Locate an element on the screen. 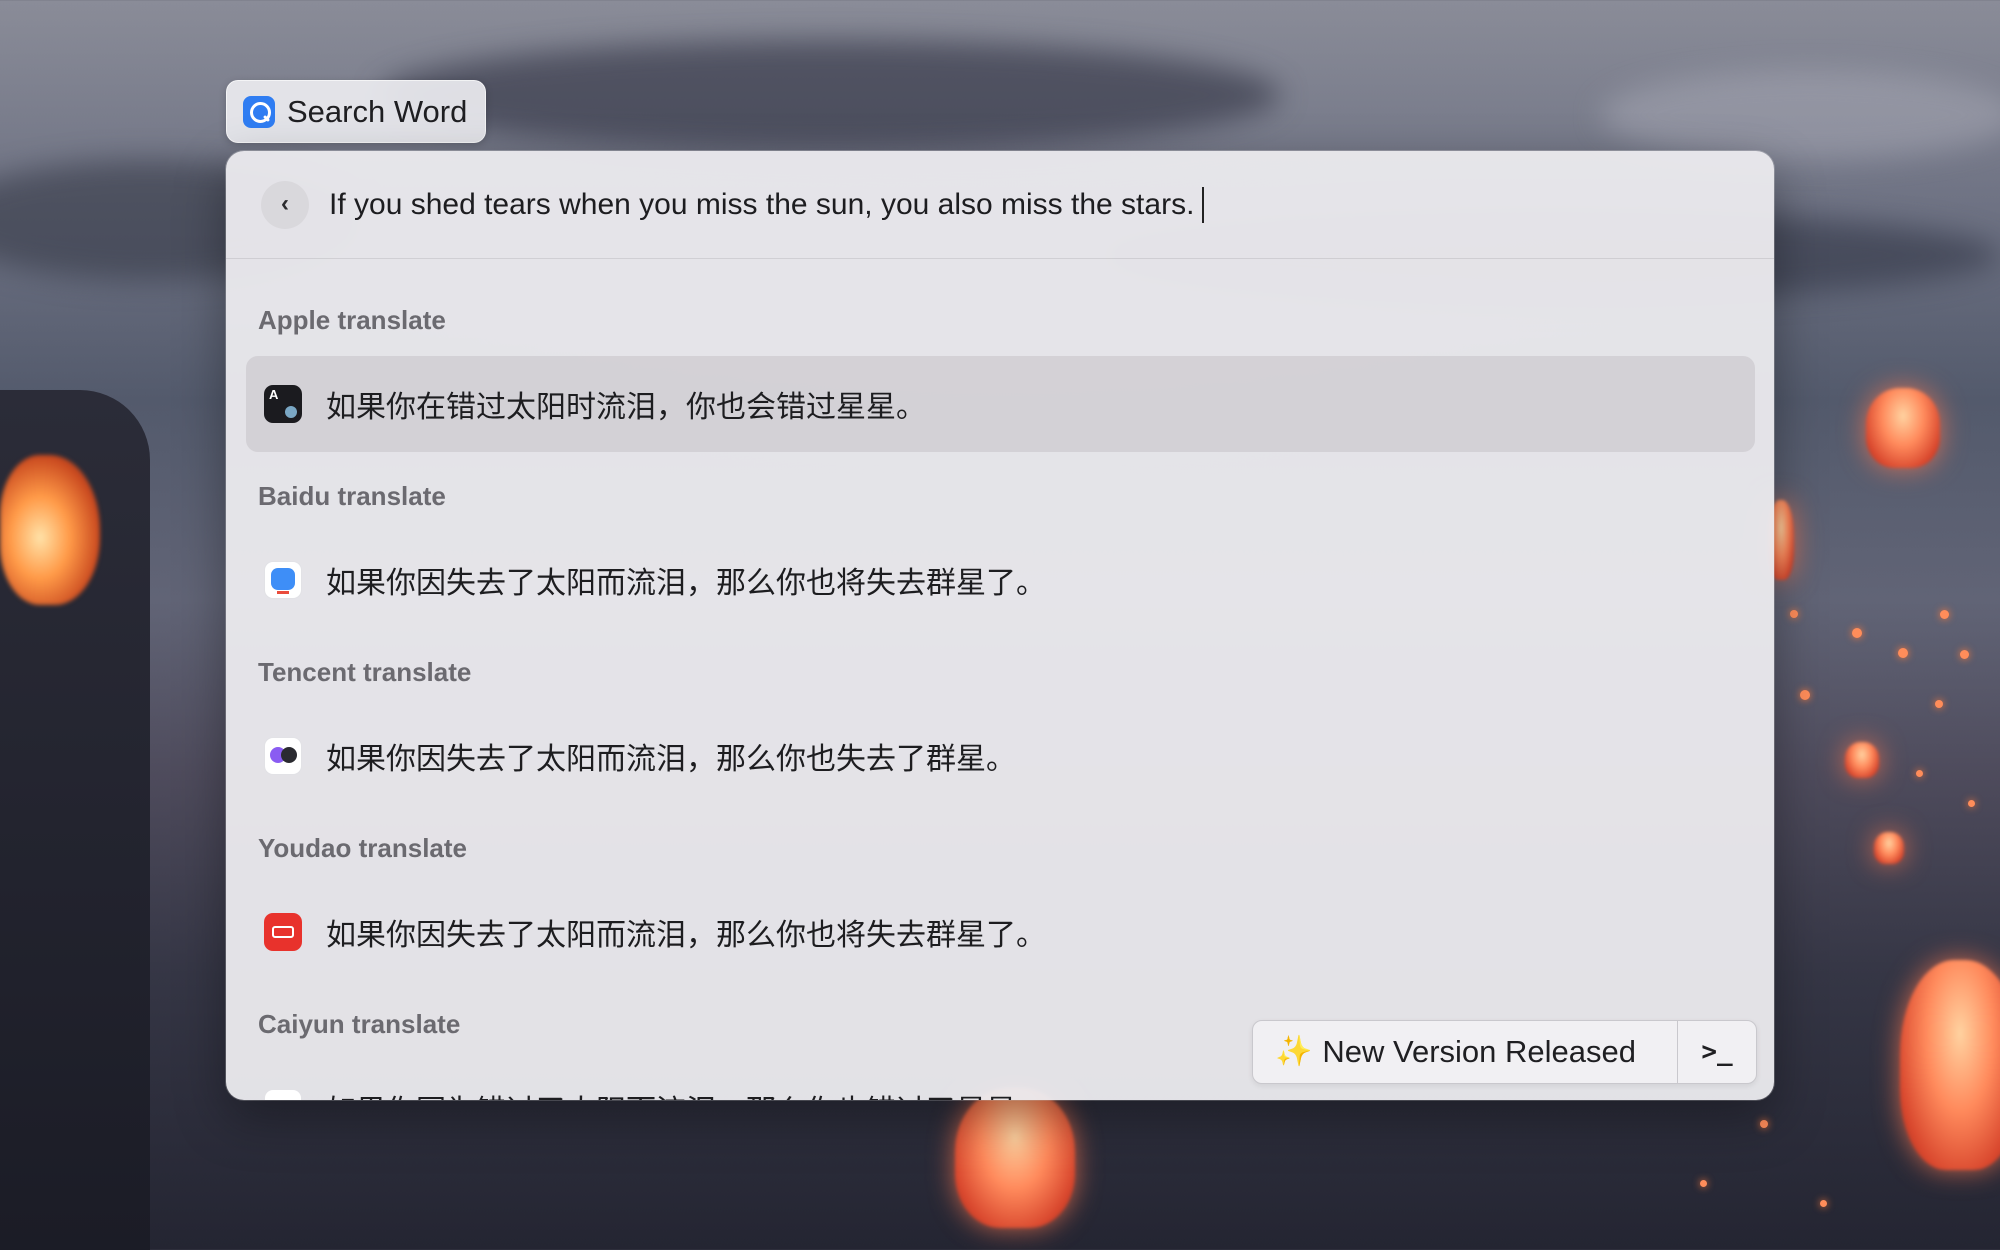  new-version-toast: ✨ New Version Released >_ is located at coordinates (1504, 1052).